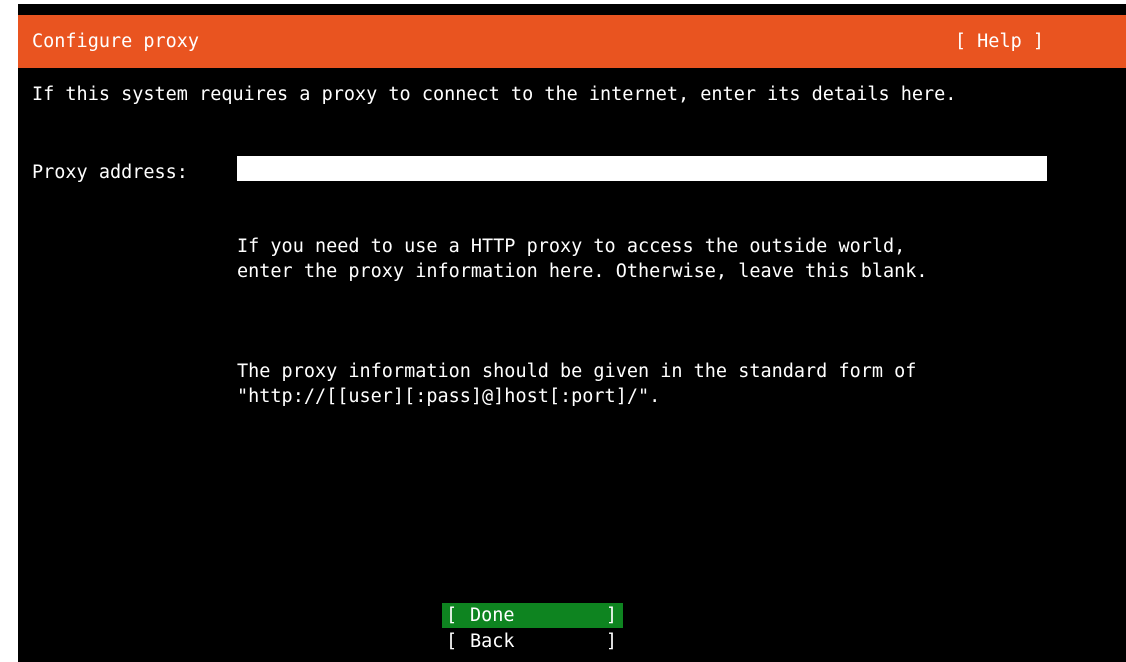 The width and height of the screenshot is (1126, 662). I want to click on help-button: [ Help ], so click(999, 42).